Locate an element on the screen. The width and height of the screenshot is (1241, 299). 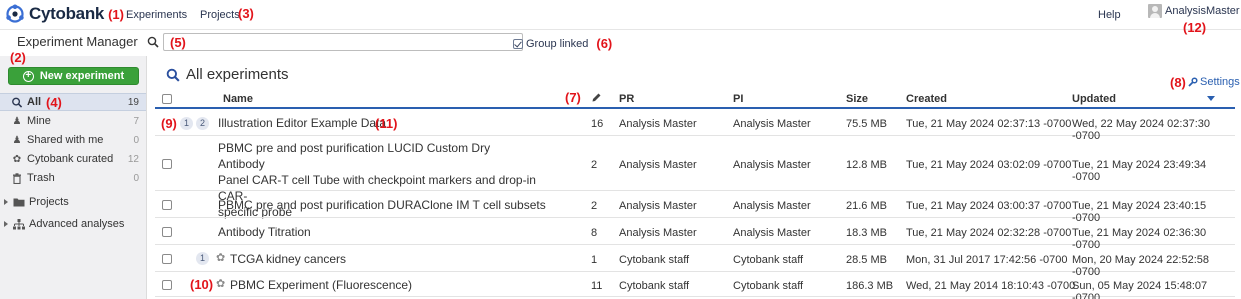
user-name: AnalysisMaster is located at coordinates (1202, 11).